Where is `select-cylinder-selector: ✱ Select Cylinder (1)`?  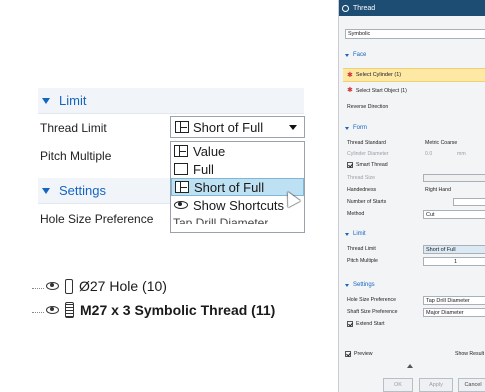
select-cylinder-selector: ✱ Select Cylinder (1) is located at coordinates (414, 75).